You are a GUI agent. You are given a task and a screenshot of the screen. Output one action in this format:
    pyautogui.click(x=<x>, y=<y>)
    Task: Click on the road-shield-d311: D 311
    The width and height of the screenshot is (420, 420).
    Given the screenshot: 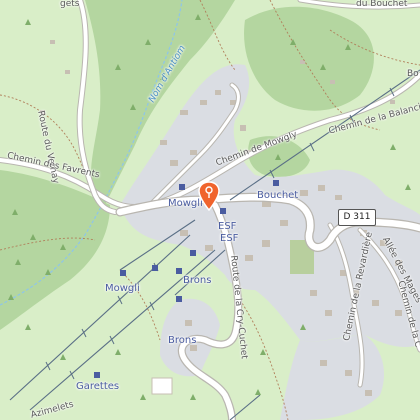 What is the action you would take?
    pyautogui.click(x=357, y=217)
    